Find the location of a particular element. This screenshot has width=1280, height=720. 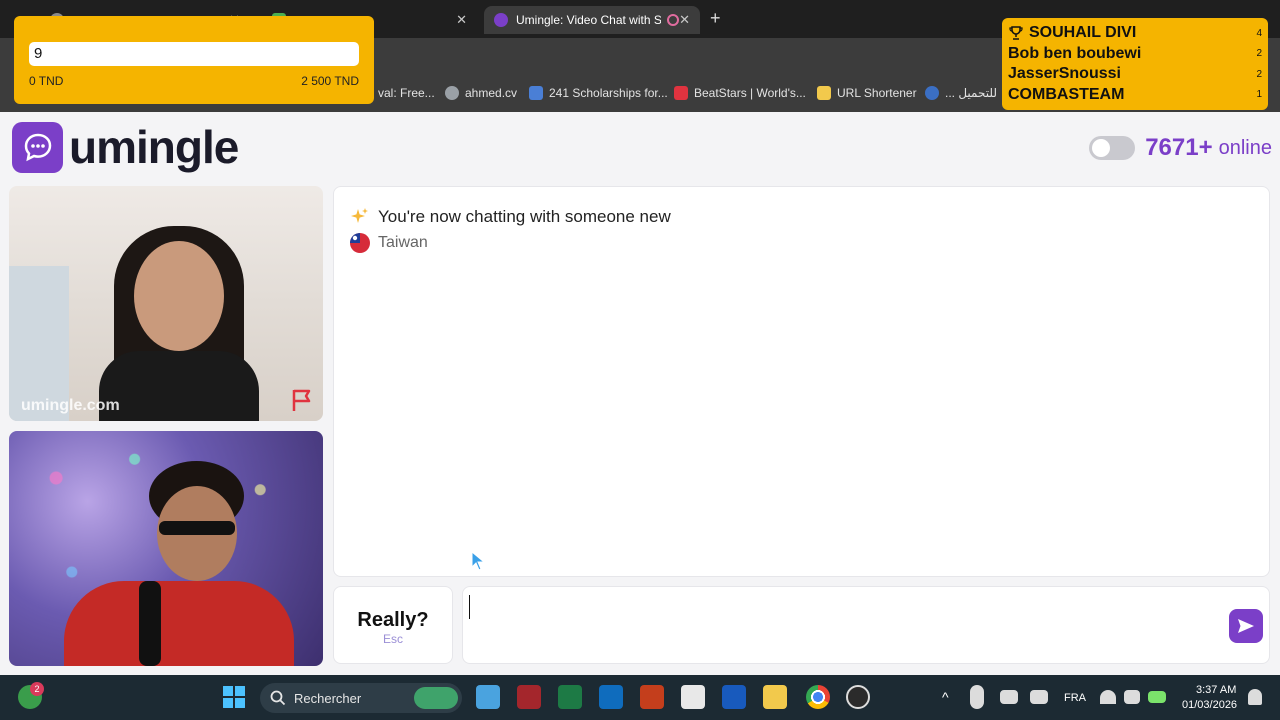

message-input is located at coordinates (844, 608).